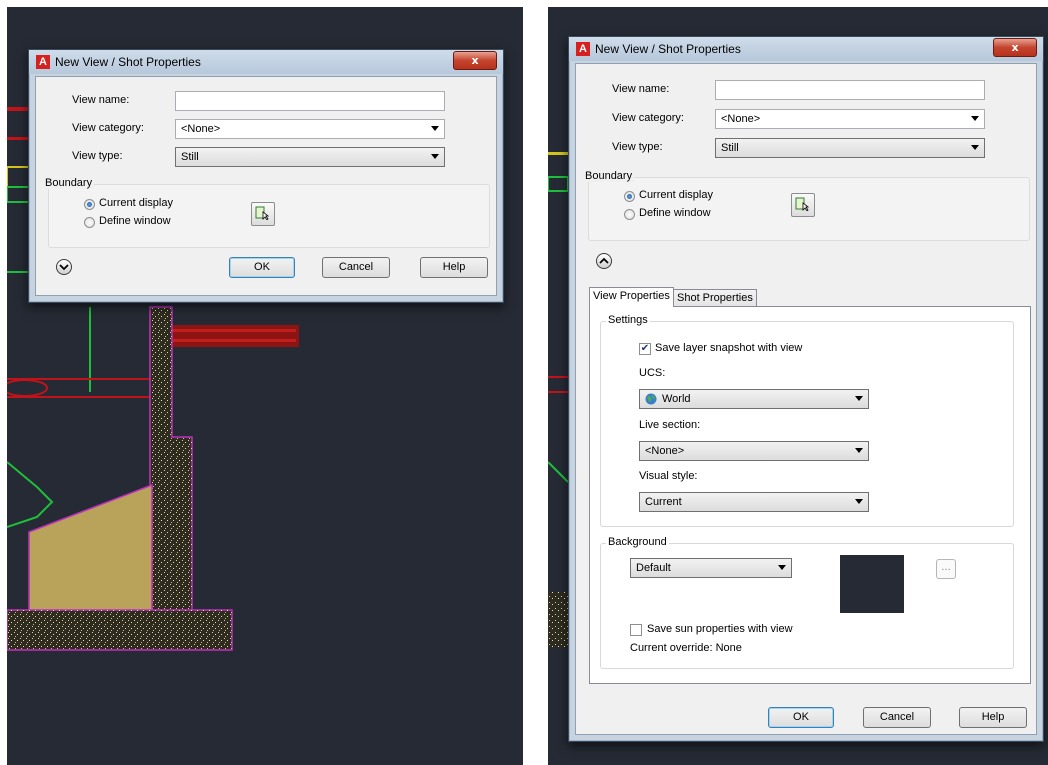  What do you see at coordinates (636, 630) in the screenshot?
I see `save-sun-checkbox` at bounding box center [636, 630].